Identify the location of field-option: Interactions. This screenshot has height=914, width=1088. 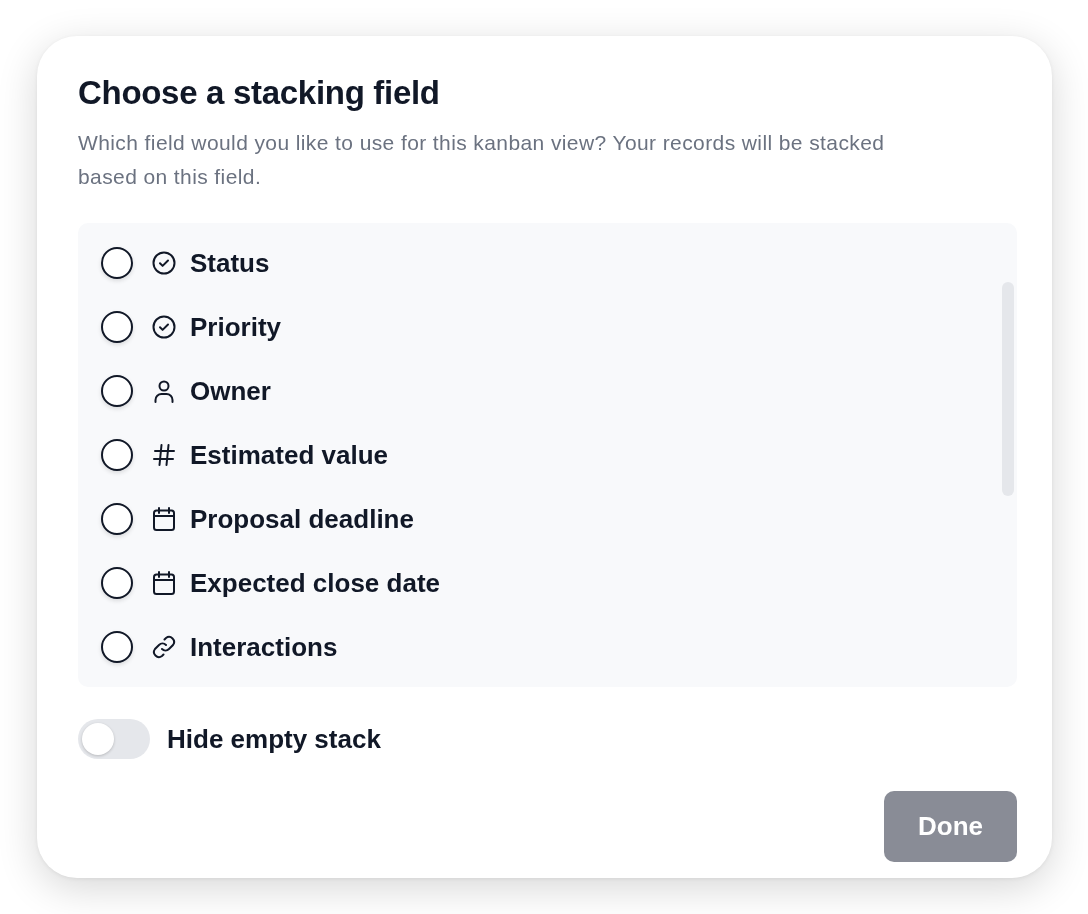
(214, 647).